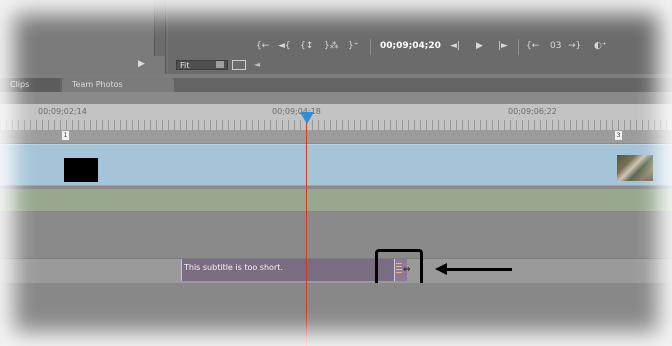  Describe the element at coordinates (239, 65) in the screenshot. I see `safe-margins-icon` at that location.